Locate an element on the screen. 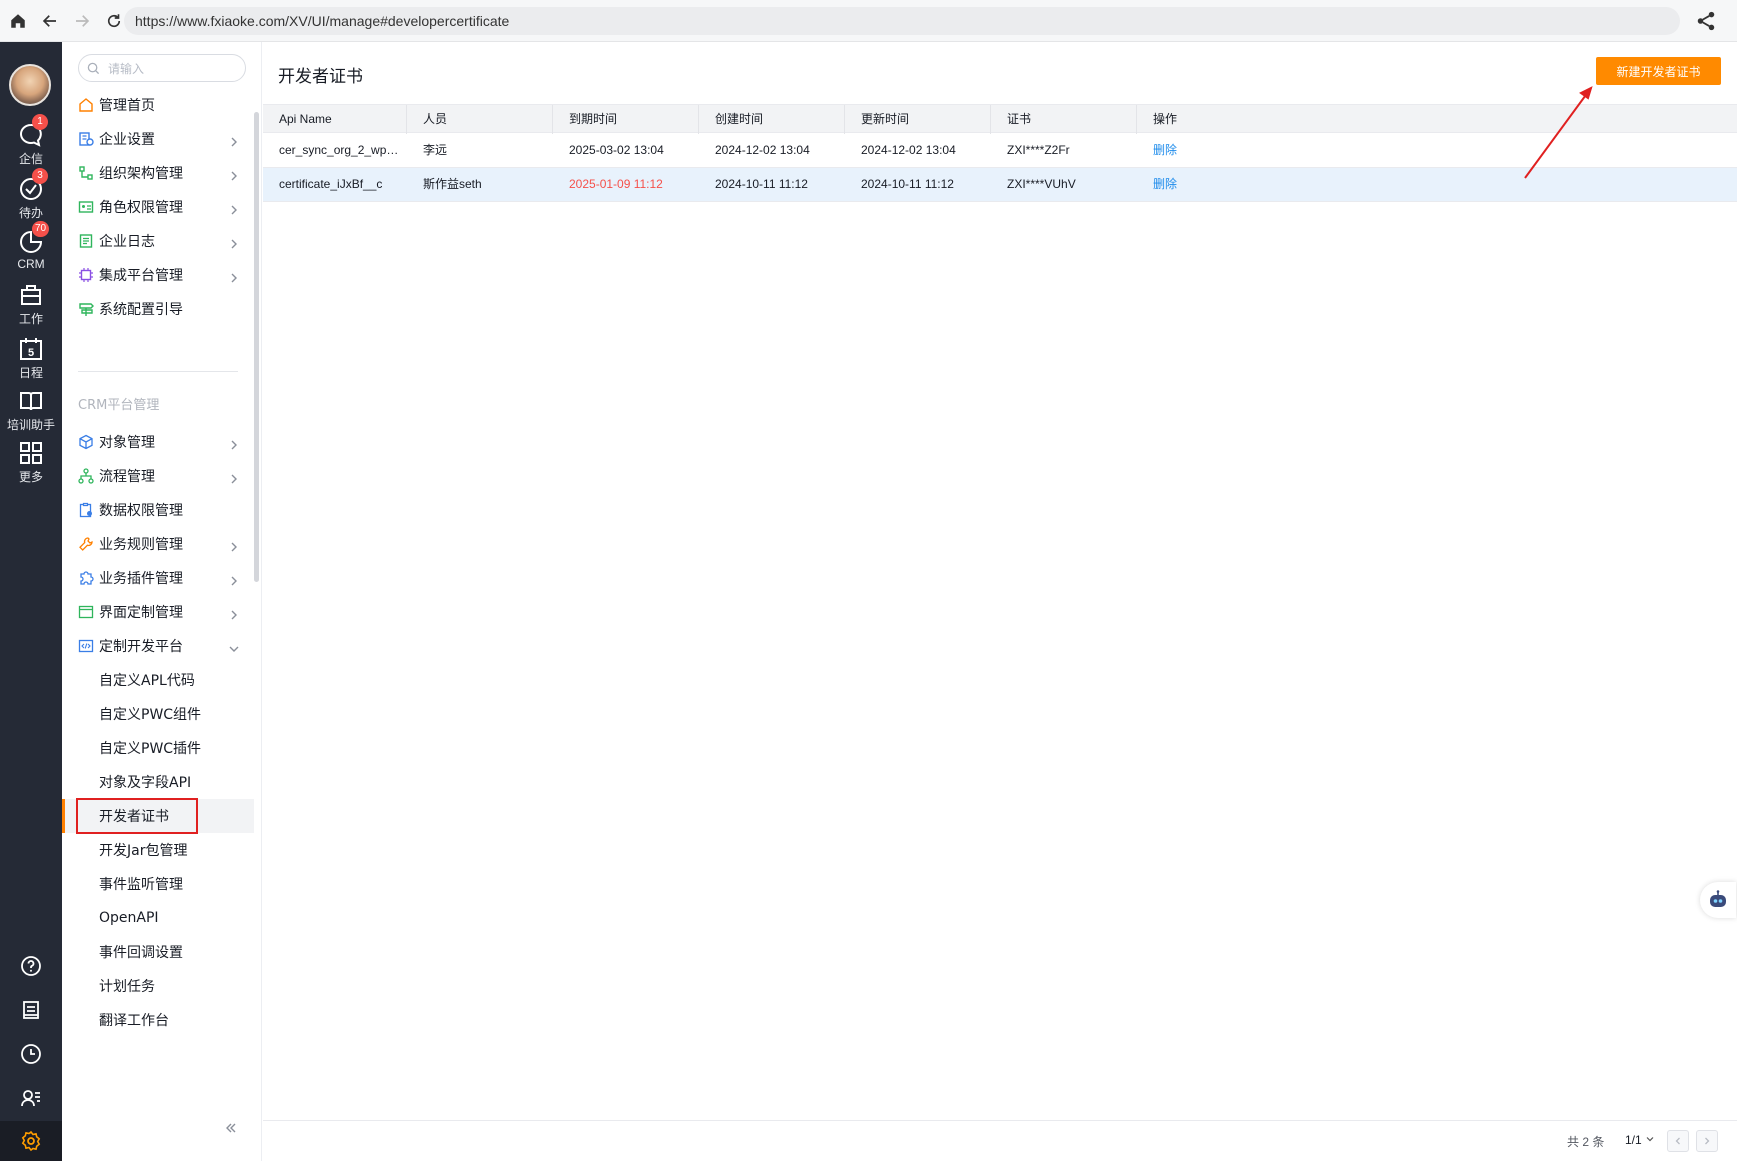  sidebar-subitem-openapi: OpenAPI is located at coordinates (158, 918).